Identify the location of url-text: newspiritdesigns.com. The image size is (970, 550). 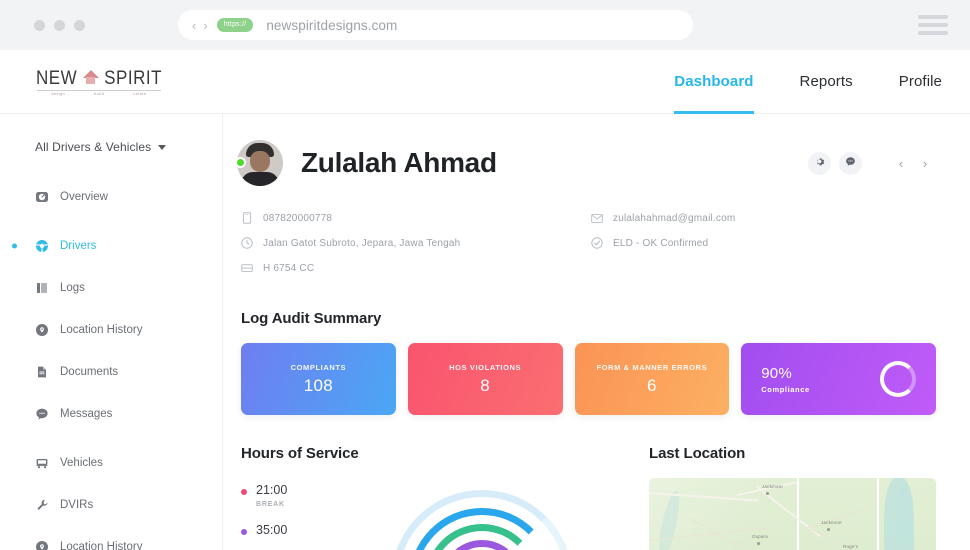
(331, 25).